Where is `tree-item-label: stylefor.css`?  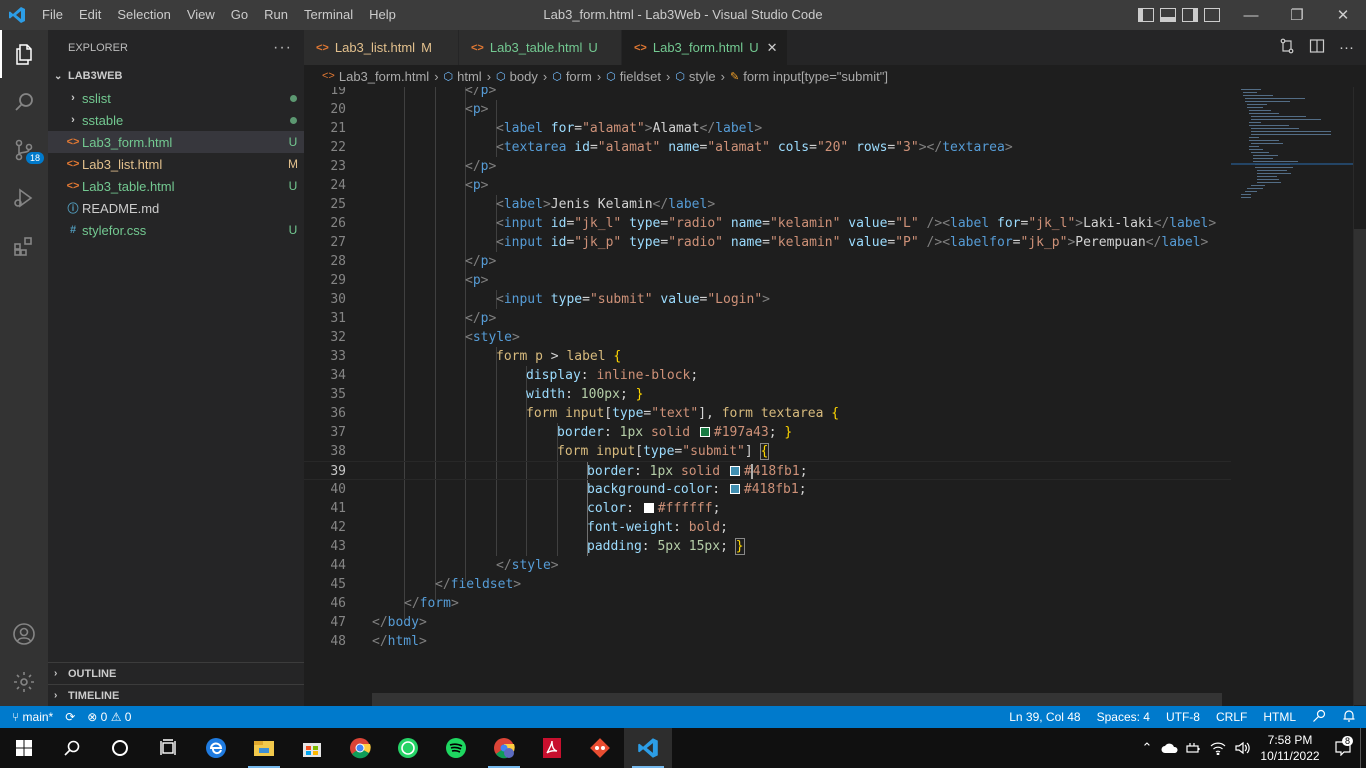 tree-item-label: stylefor.css is located at coordinates (114, 230).